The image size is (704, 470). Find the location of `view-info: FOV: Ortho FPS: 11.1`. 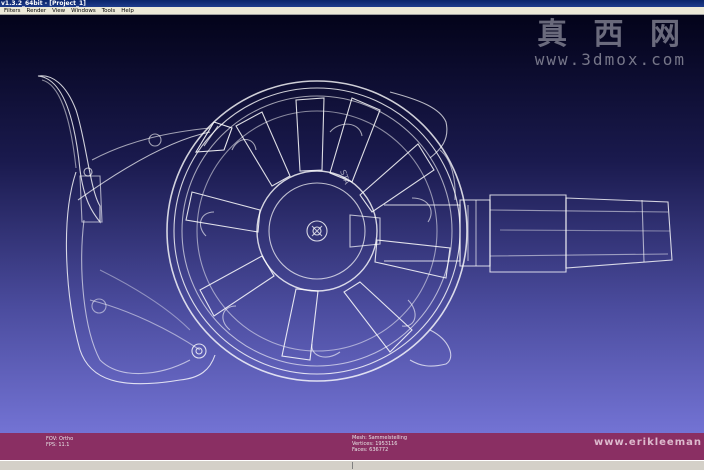

view-info: FOV: Ortho FPS: 11.1 is located at coordinates (59, 442).